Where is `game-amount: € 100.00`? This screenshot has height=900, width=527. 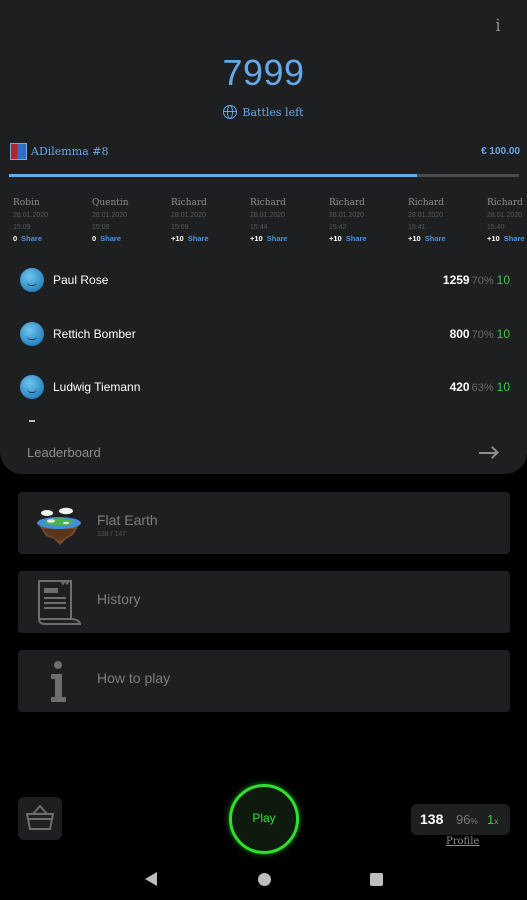 game-amount: € 100.00 is located at coordinates (500, 151).